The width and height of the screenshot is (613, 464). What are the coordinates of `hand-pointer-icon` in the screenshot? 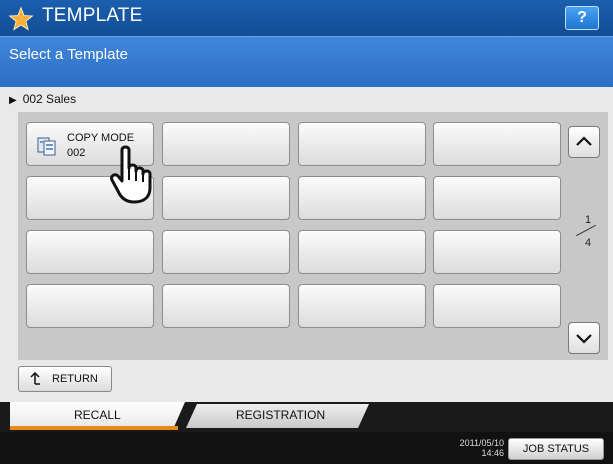 It's located at (131, 174).